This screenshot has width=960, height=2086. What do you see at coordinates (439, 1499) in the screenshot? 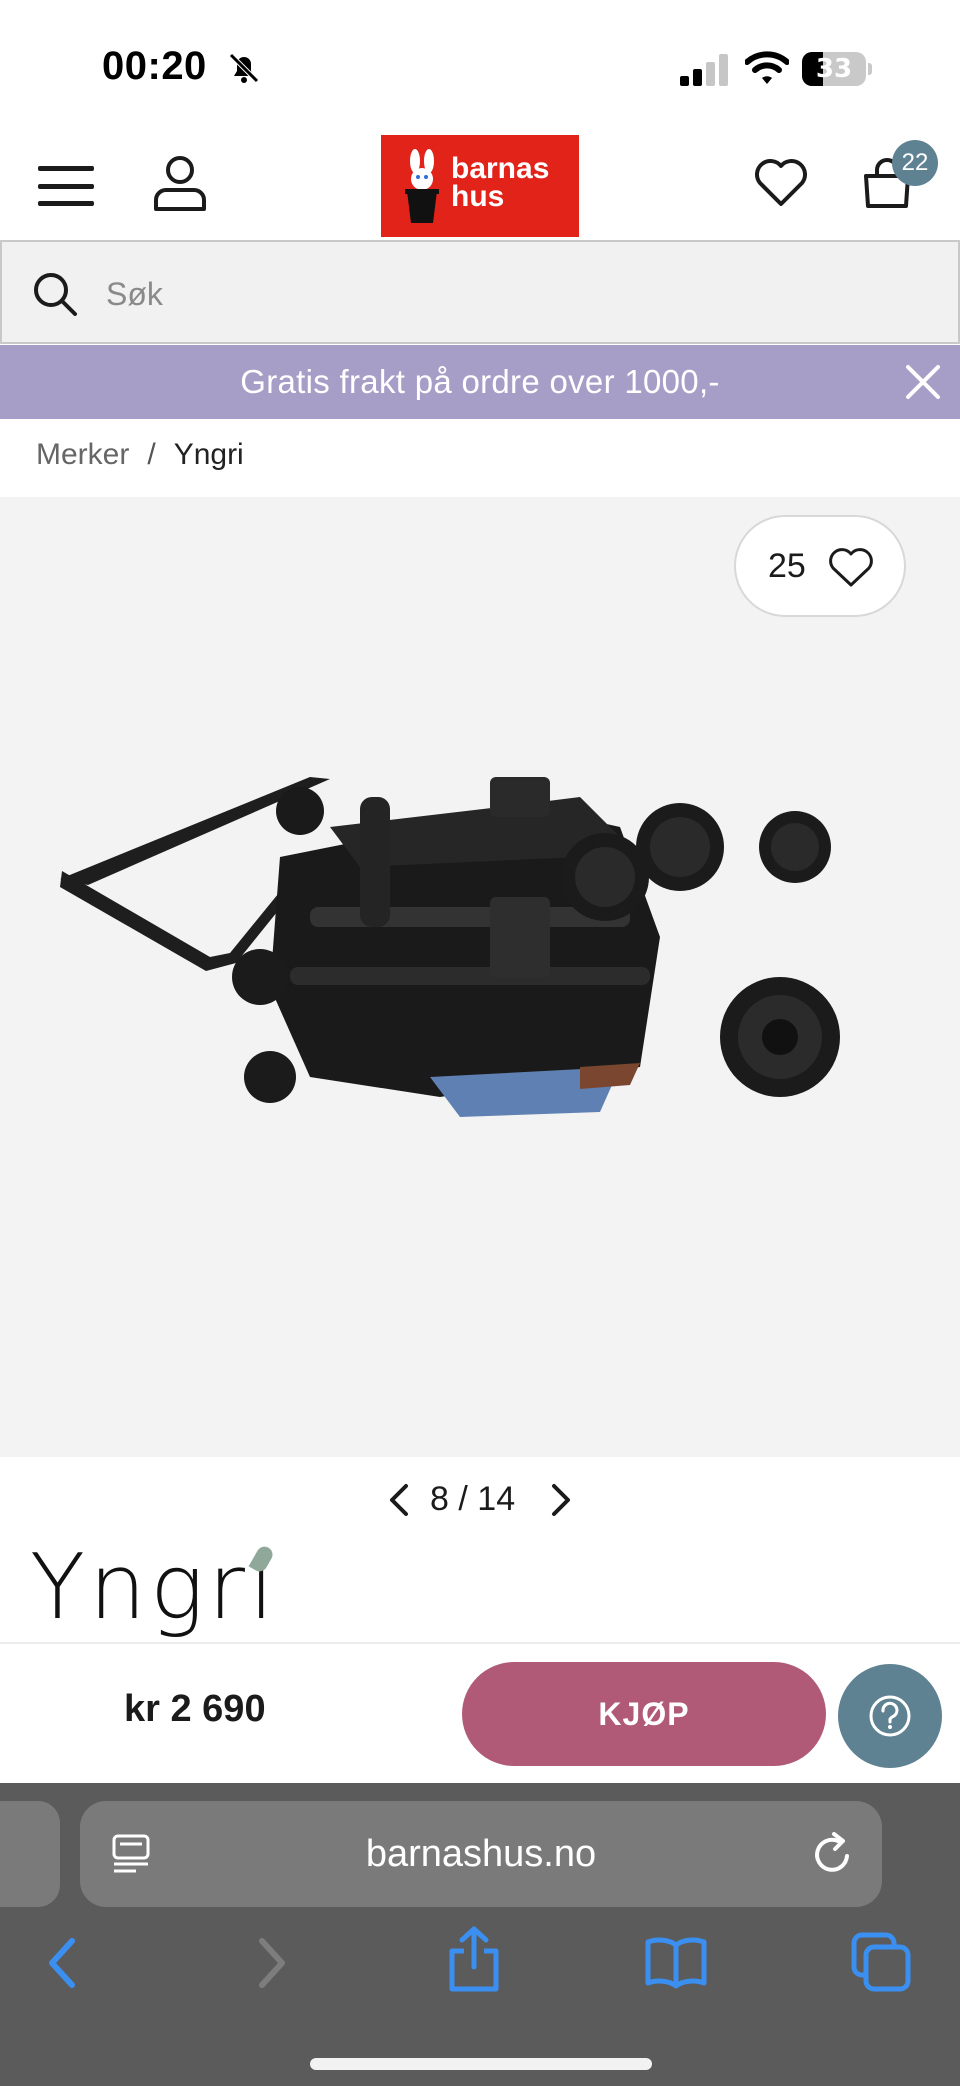
I see `pager-current: 8` at bounding box center [439, 1499].